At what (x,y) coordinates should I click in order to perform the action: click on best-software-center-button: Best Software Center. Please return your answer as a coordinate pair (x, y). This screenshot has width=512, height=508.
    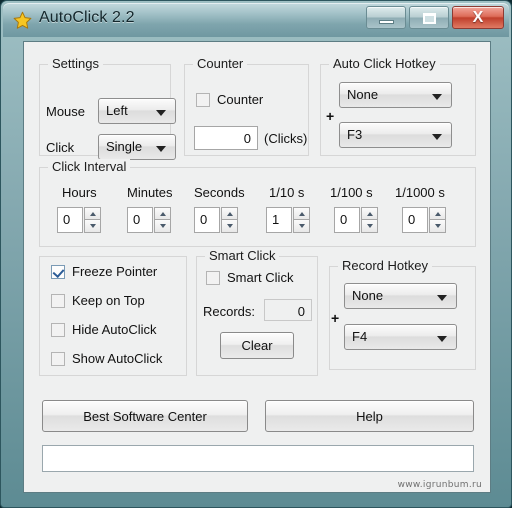
    Looking at the image, I should click on (145, 416).